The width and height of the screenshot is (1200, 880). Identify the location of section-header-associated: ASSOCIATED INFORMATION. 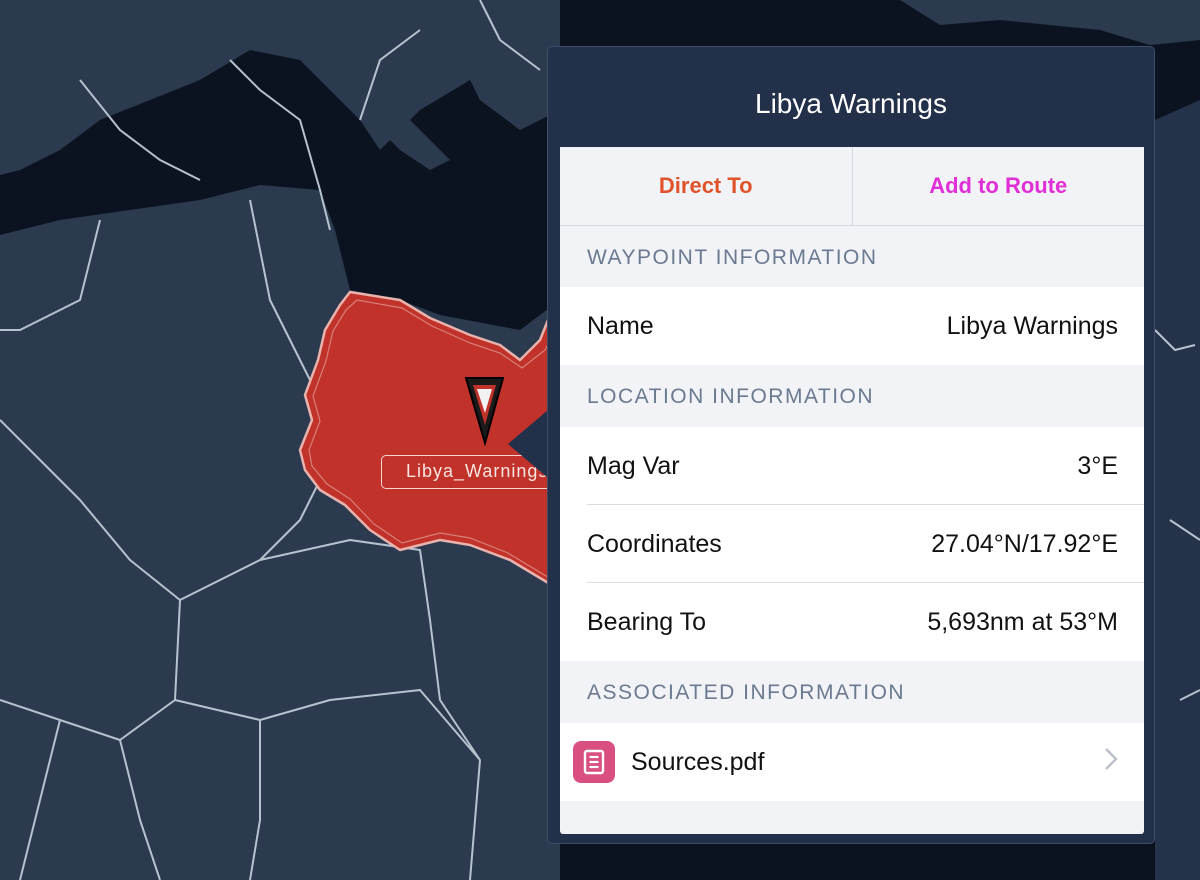
(746, 692).